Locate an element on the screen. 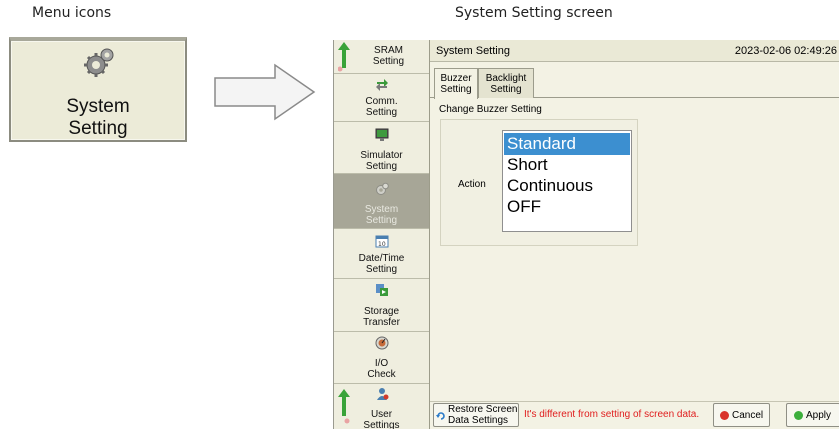 The width and height of the screenshot is (839, 429). header-bar: System Setting 2023-02-06 02:49:26 is located at coordinates (634, 51).